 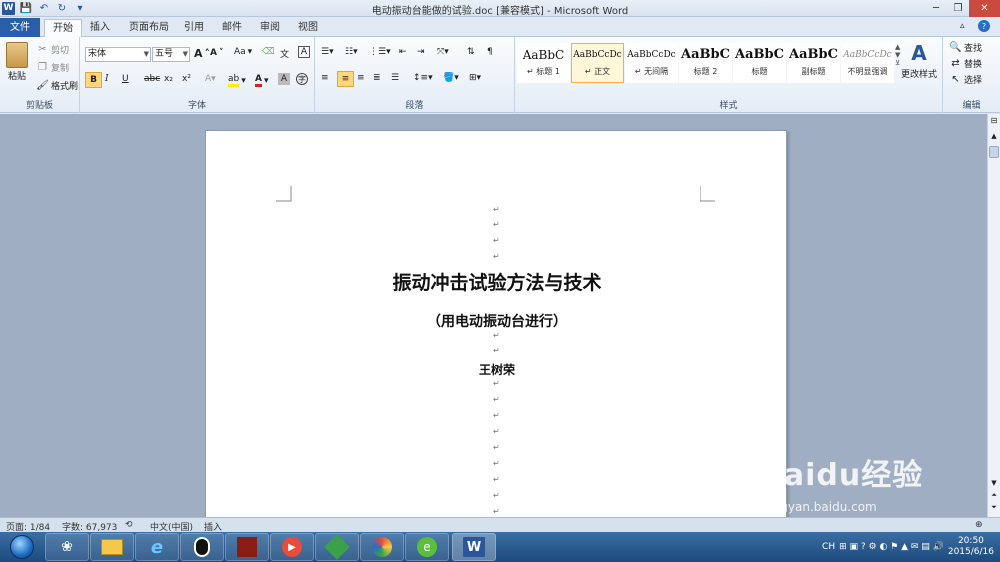 I want to click on borders-icon: ⊞▾, so click(x=475, y=78).